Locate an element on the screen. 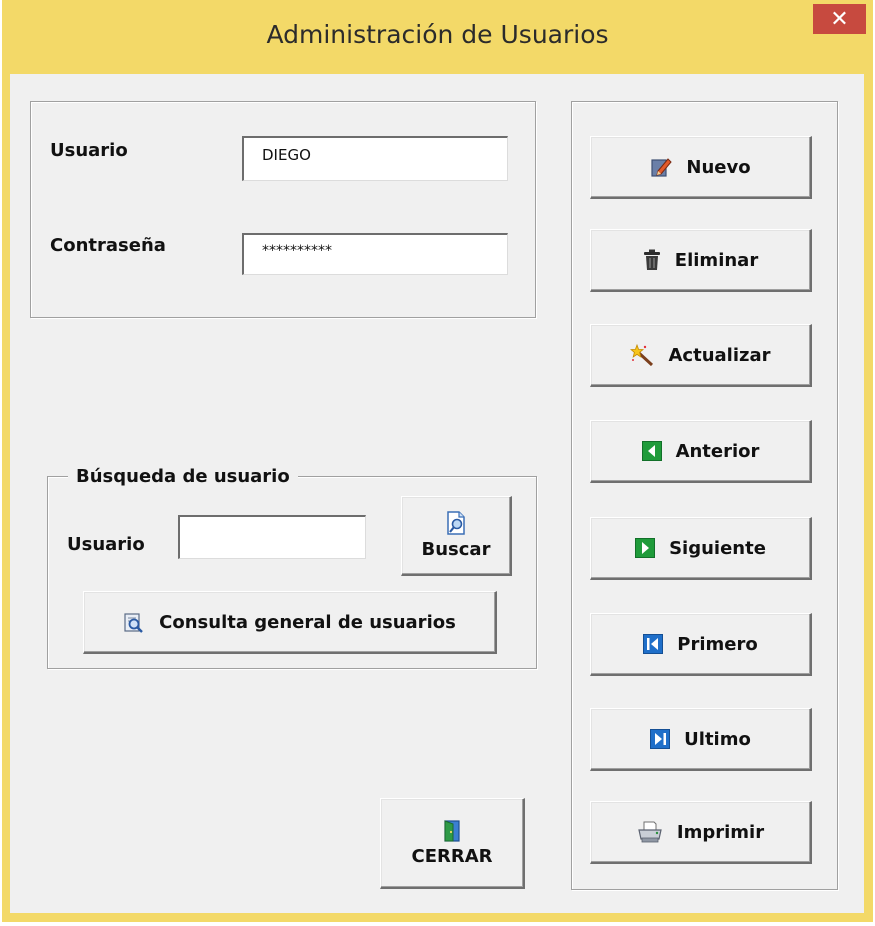 The width and height of the screenshot is (875, 926). cerrar-label: CERRAR is located at coordinates (452, 856).